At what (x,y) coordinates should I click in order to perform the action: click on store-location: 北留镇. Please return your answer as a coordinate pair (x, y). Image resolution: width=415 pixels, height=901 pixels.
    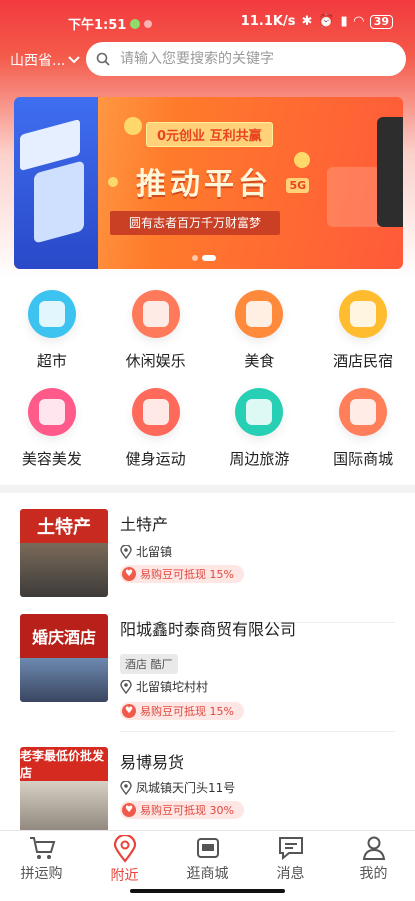
    Looking at the image, I should click on (146, 551).